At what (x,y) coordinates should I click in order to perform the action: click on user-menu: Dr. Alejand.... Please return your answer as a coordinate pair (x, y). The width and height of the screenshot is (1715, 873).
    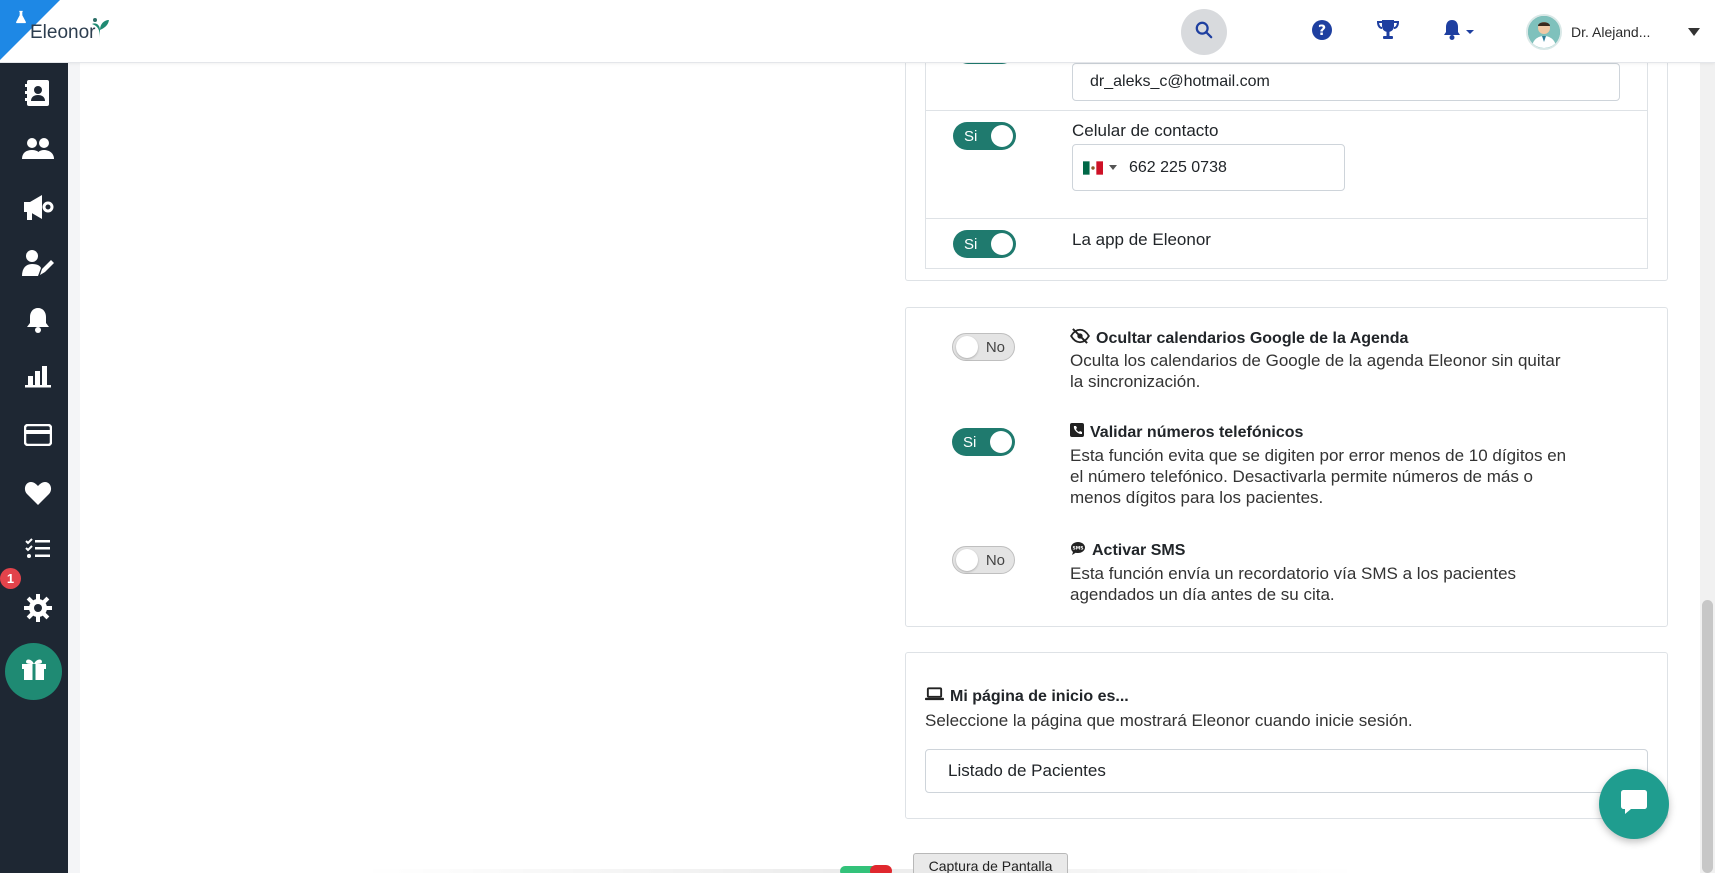
    Looking at the image, I should click on (1613, 32).